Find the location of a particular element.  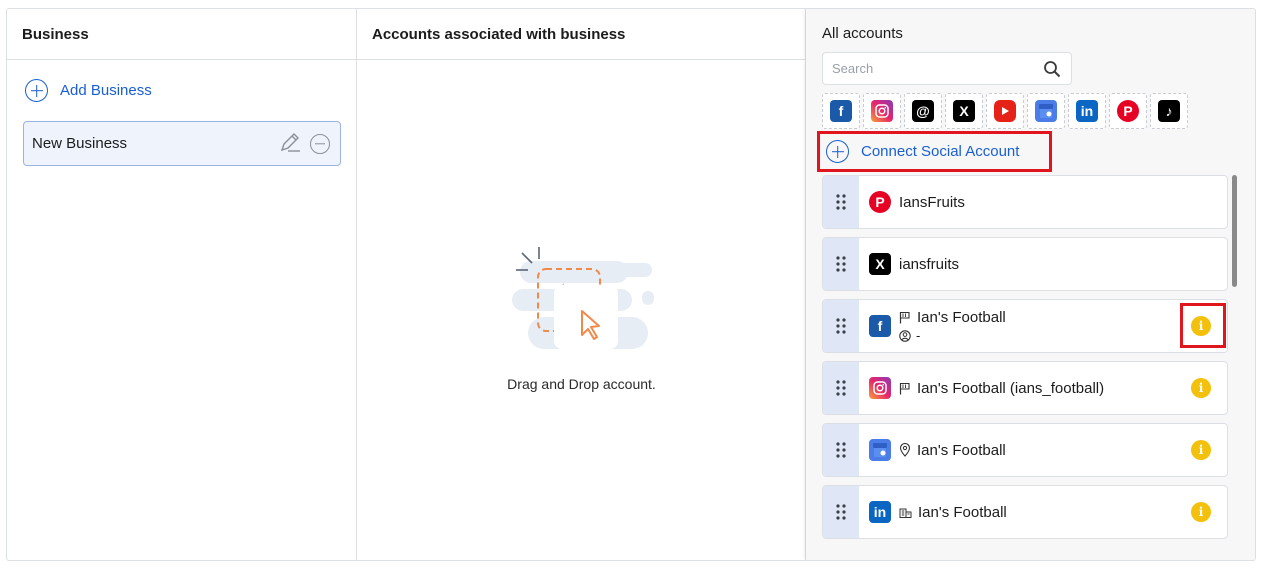

filter-threads: @ is located at coordinates (923, 111).